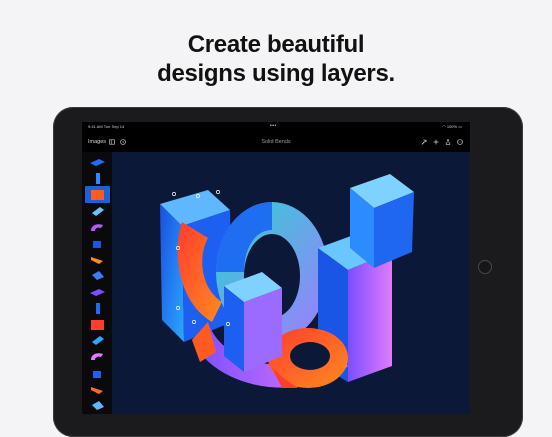 The image size is (552, 437). Describe the element at coordinates (485, 267) in the screenshot. I see `home-button` at that location.